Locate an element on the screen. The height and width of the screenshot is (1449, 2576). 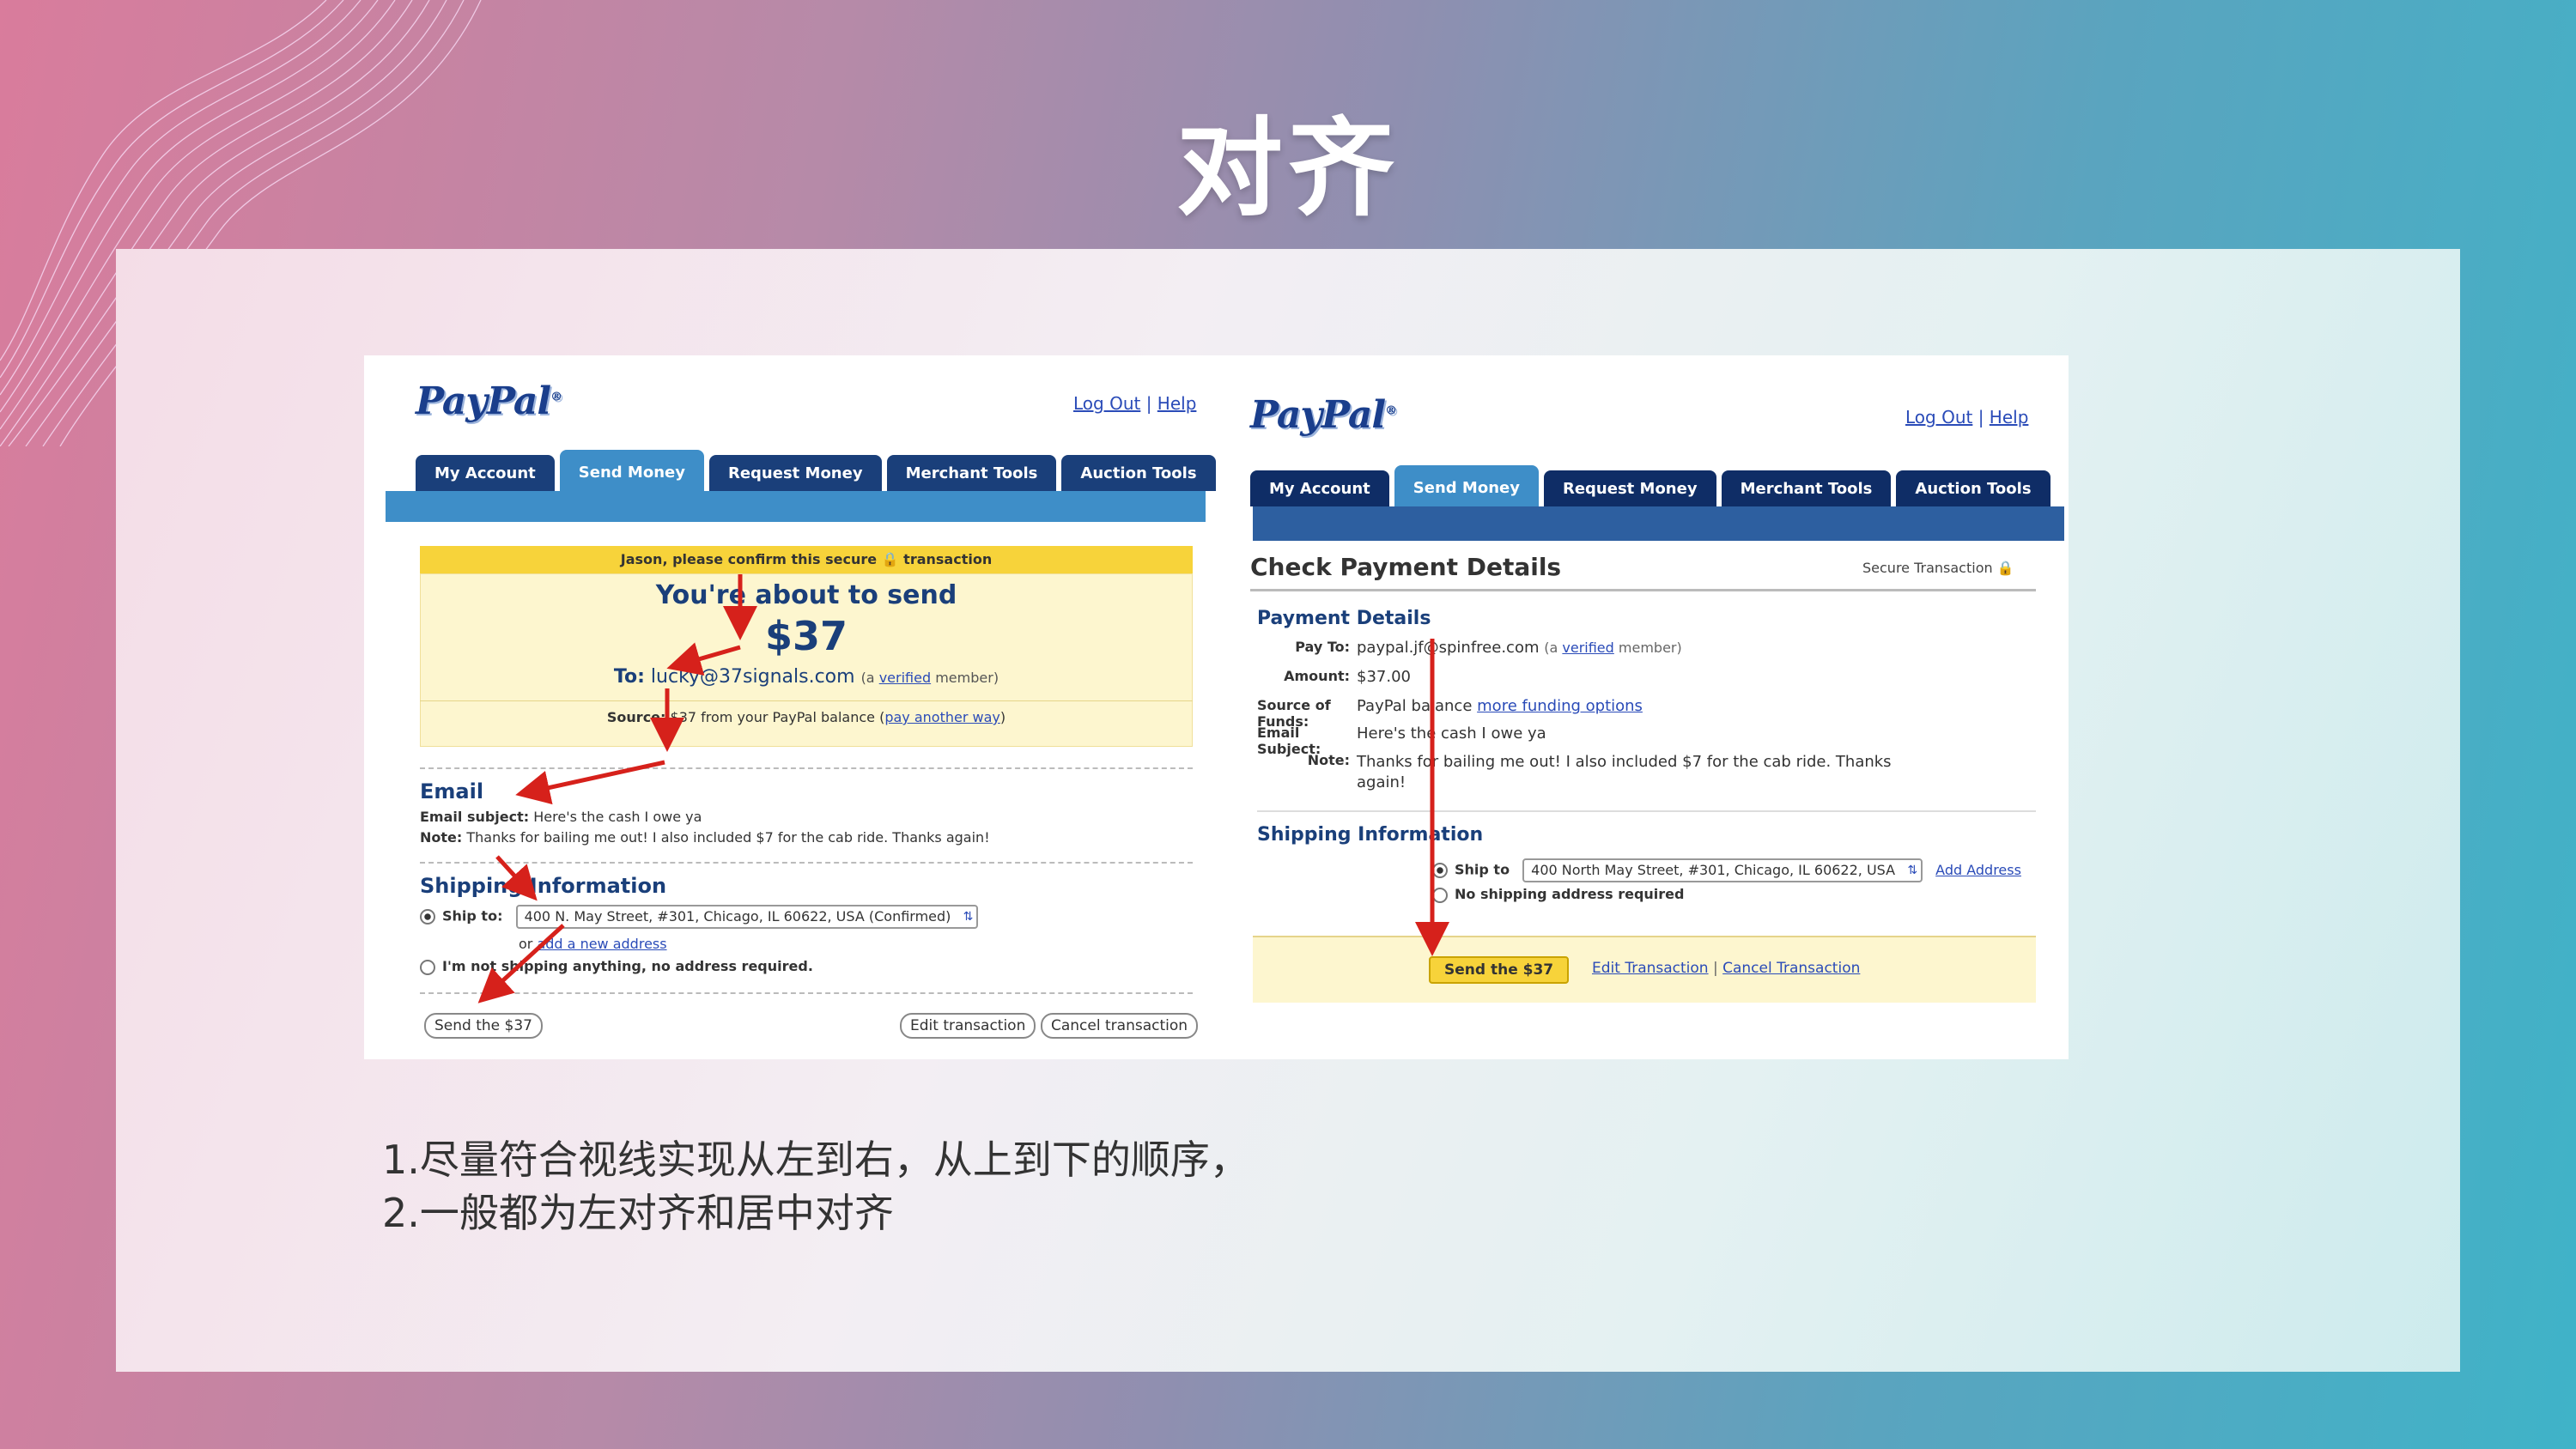
edit-transaction-link: Edit Transaction is located at coordinates (1650, 969).